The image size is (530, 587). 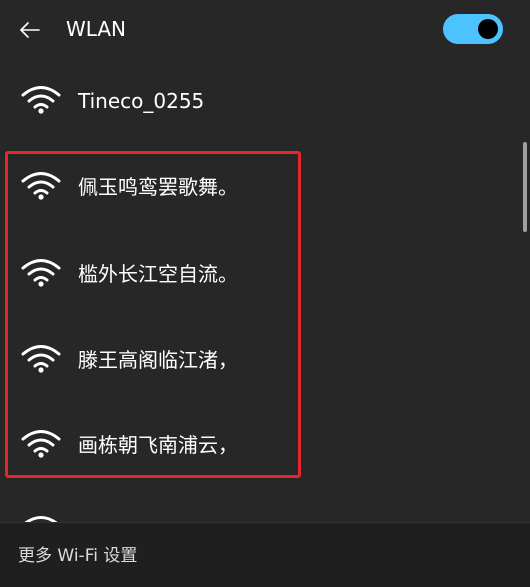 I want to click on wifi-toggle, so click(x=473, y=29).